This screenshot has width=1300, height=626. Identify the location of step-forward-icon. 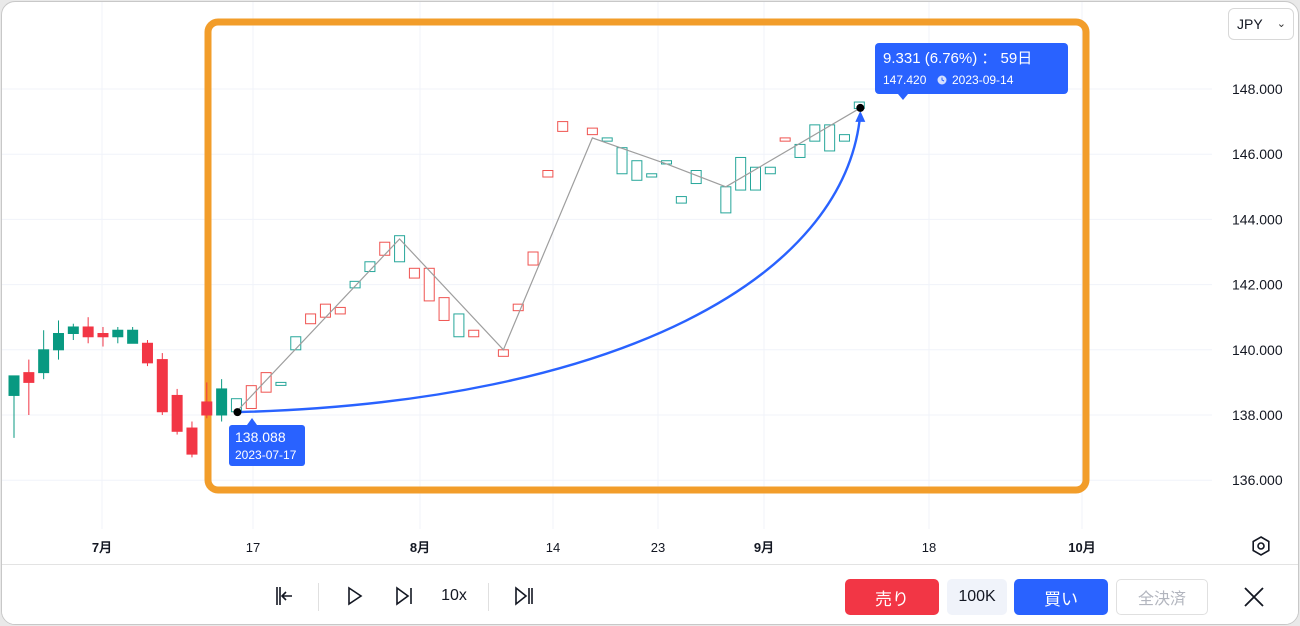
(404, 596).